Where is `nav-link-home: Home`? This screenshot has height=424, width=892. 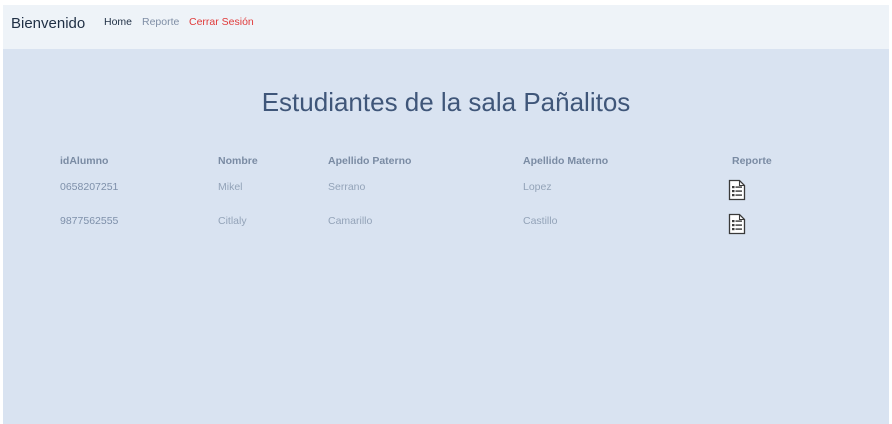
nav-link-home: Home is located at coordinates (118, 22).